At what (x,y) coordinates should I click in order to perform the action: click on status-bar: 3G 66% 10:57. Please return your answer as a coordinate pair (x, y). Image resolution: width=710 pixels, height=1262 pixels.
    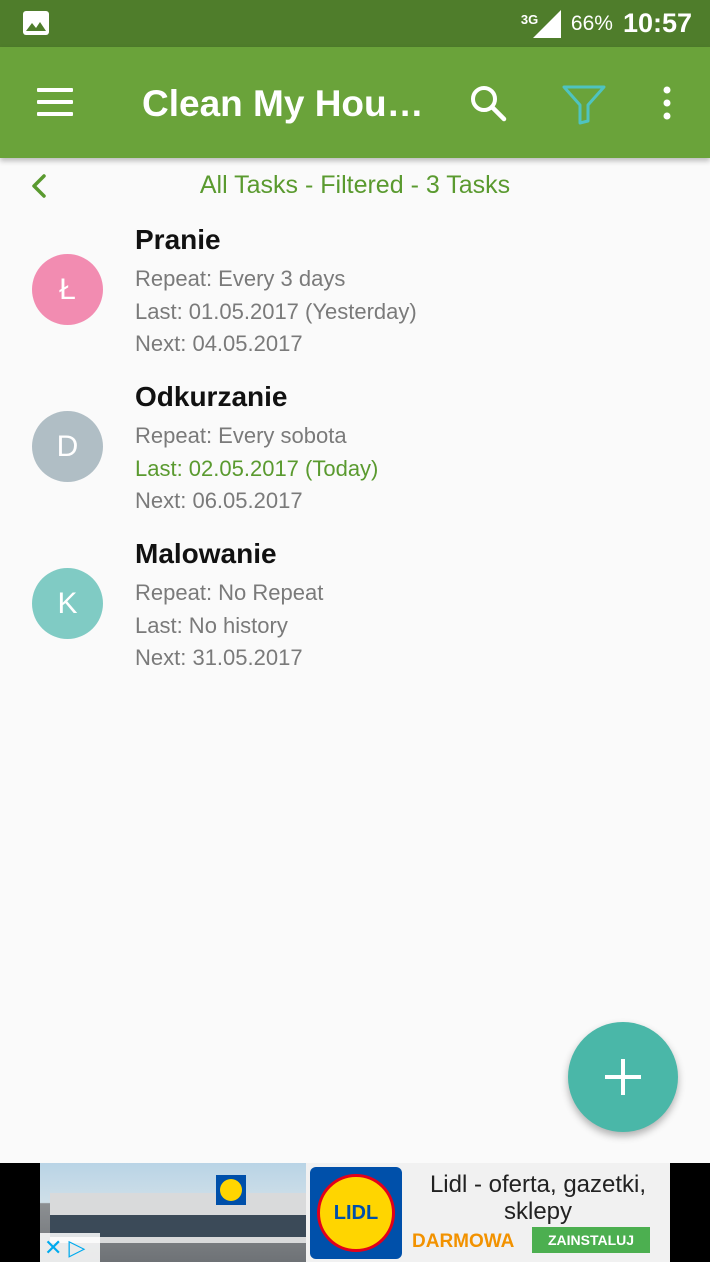
    Looking at the image, I should click on (355, 23).